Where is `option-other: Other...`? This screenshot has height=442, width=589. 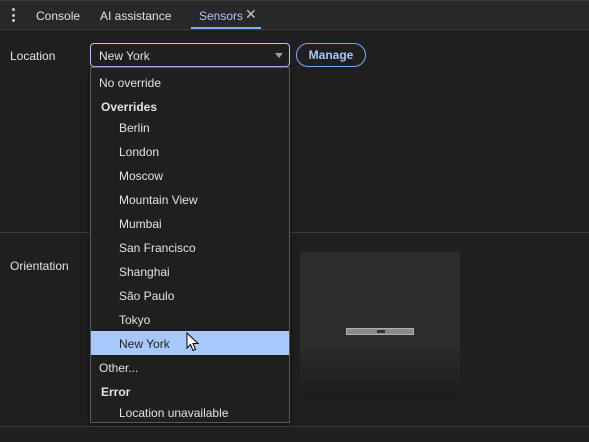
option-other: Other... is located at coordinates (190, 367).